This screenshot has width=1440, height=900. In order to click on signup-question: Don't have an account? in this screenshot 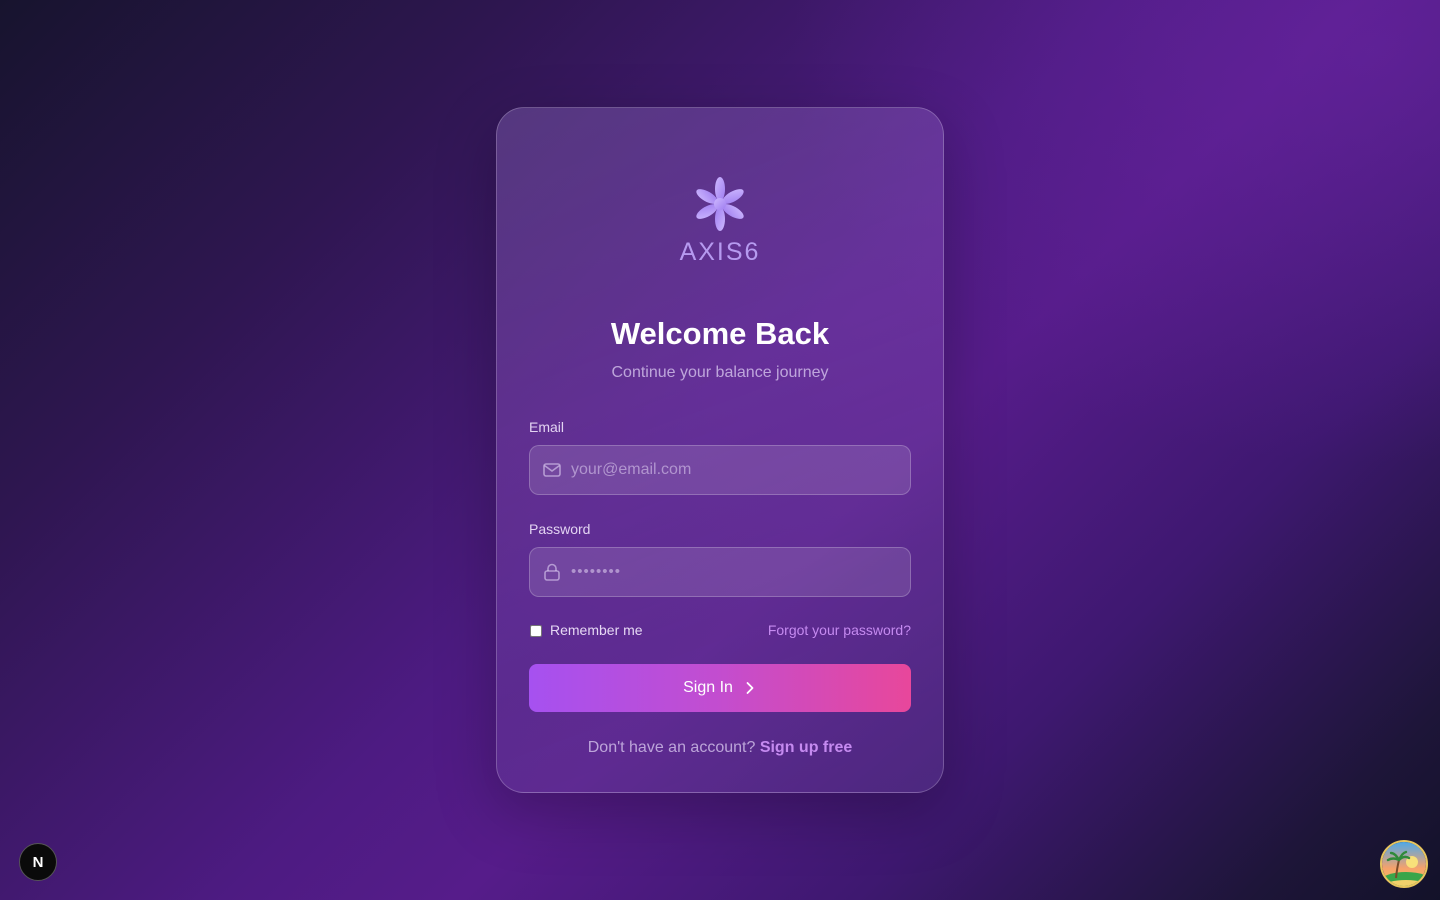, I will do `click(671, 747)`.